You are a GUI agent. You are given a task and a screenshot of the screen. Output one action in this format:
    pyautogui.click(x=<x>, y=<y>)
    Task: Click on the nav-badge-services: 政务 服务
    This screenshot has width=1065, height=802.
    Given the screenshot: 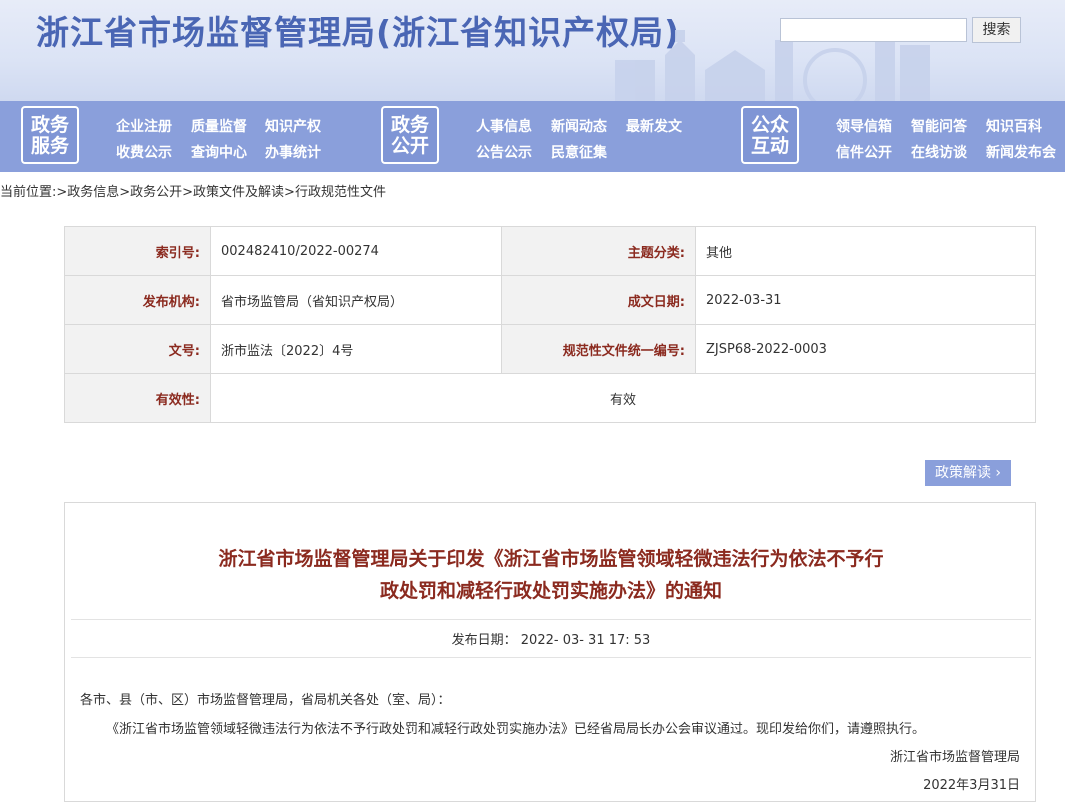 What is the action you would take?
    pyautogui.click(x=50, y=135)
    